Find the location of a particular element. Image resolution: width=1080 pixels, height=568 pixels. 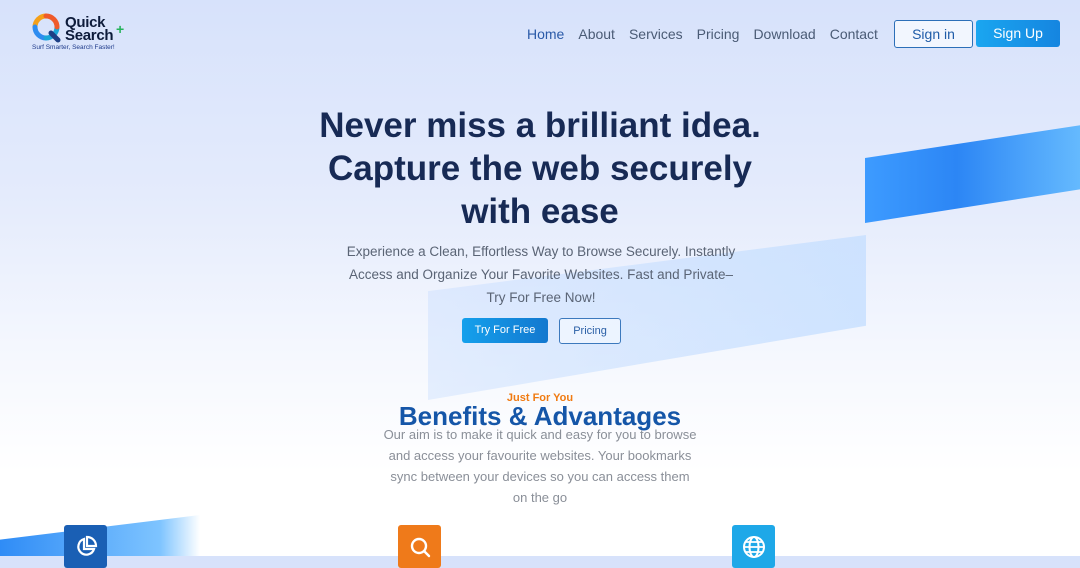

nav-item-home: Home is located at coordinates (545, 34).